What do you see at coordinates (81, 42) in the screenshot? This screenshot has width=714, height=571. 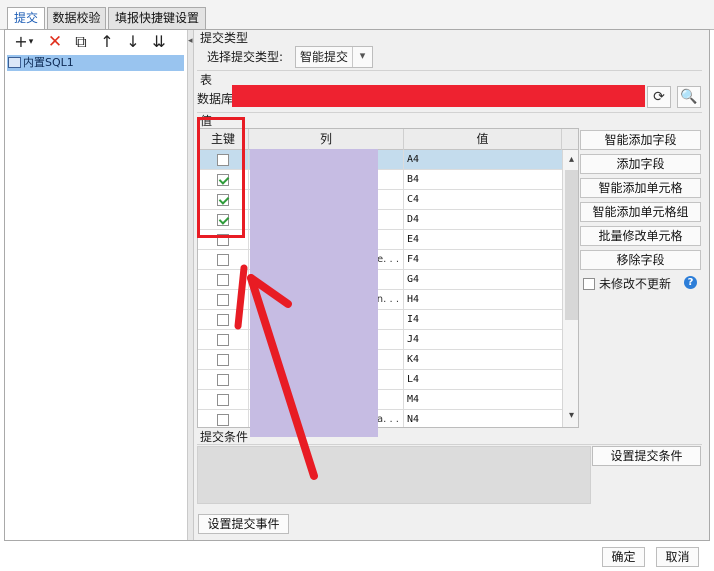 I see `copy-icon: ⧉` at bounding box center [81, 42].